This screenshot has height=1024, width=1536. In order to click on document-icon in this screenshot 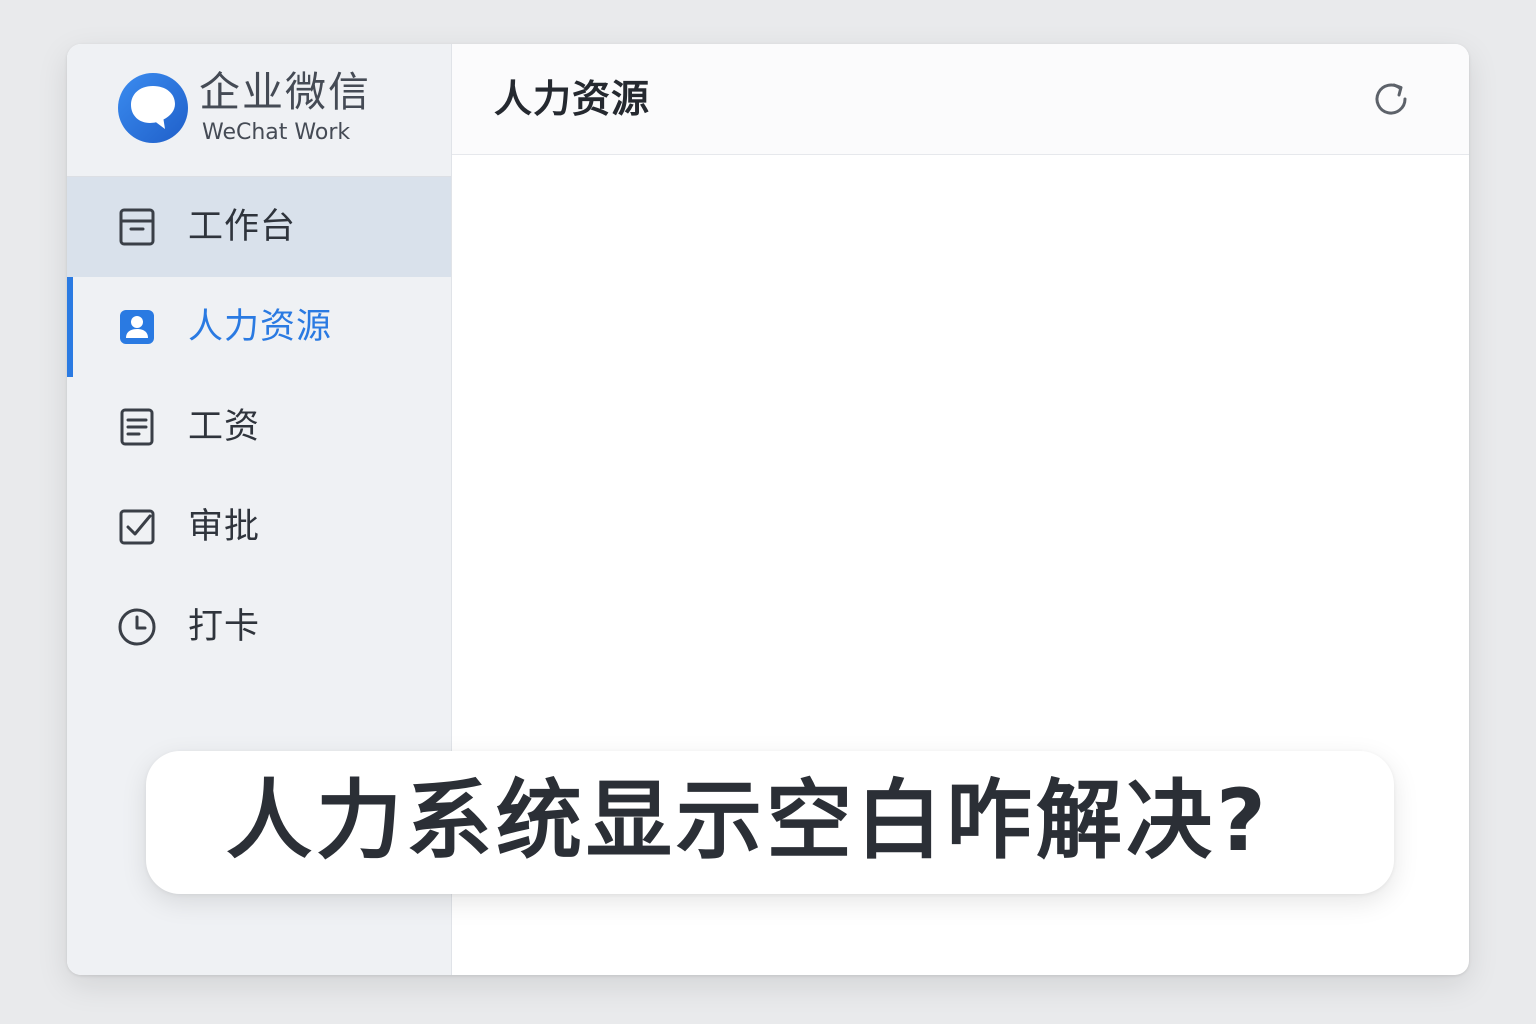, I will do `click(137, 427)`.